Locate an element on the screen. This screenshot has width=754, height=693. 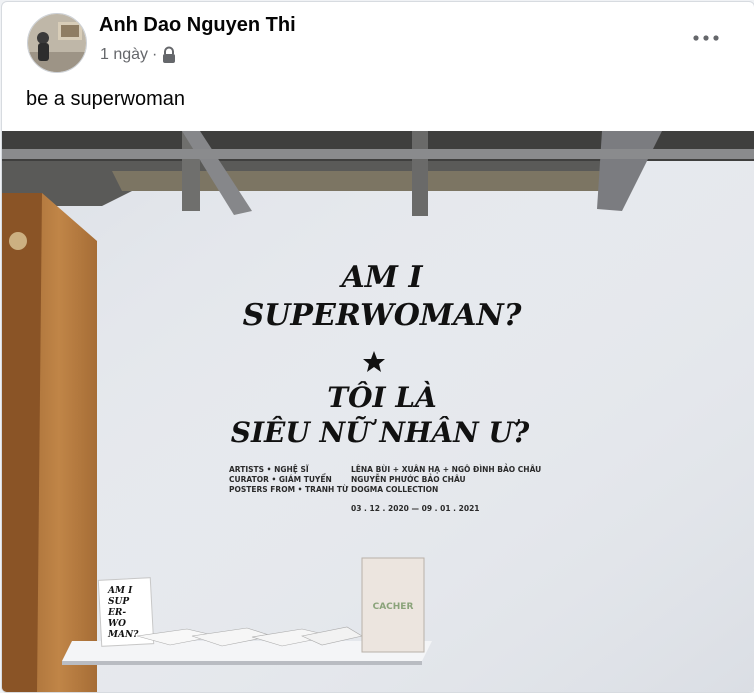
avatar is located at coordinates (57, 43).